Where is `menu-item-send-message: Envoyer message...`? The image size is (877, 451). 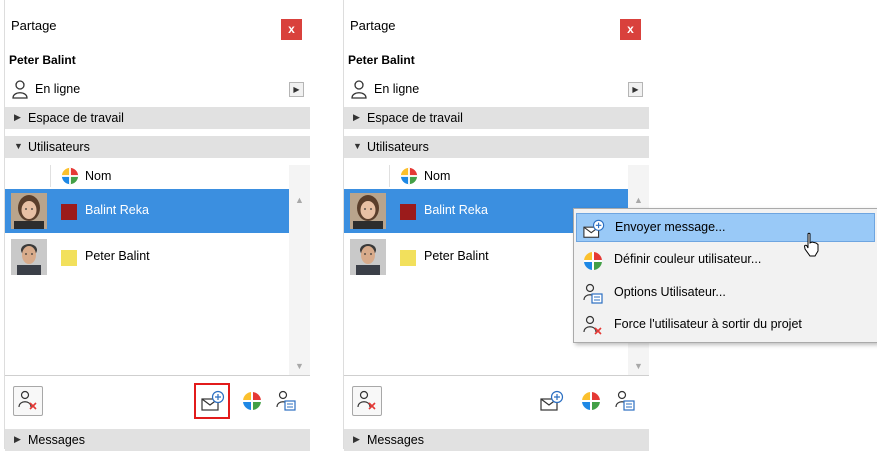 menu-item-send-message: Envoyer message... is located at coordinates (725, 227).